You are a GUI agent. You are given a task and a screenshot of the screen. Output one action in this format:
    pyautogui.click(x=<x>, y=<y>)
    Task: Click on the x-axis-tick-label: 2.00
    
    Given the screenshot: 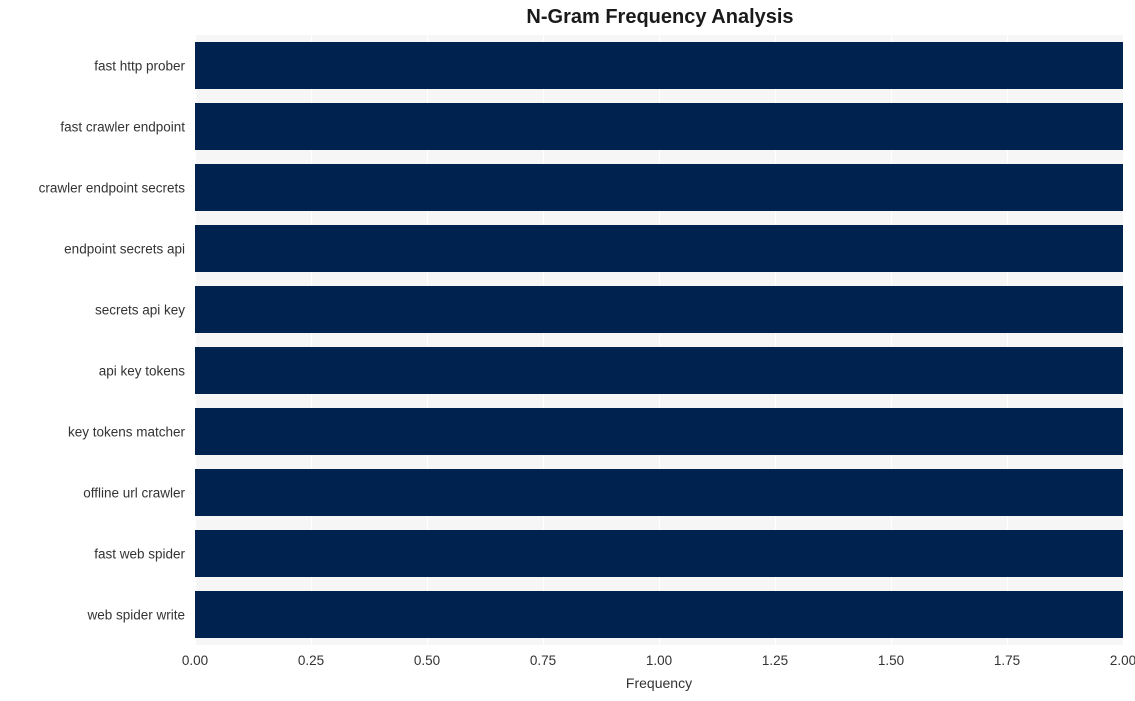 What is the action you would take?
    pyautogui.click(x=1122, y=660)
    